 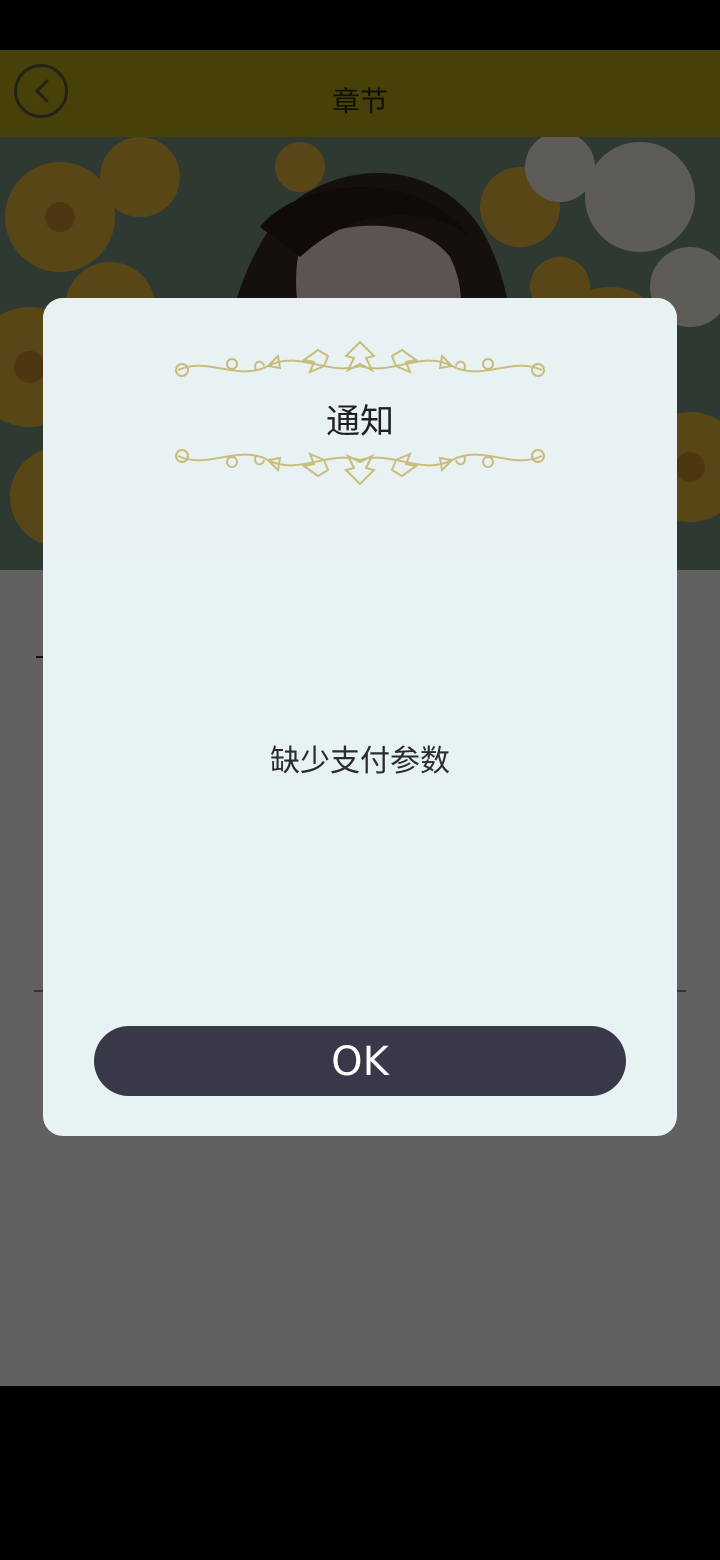 I want to click on ok-button: OK, so click(x=360, y=1061).